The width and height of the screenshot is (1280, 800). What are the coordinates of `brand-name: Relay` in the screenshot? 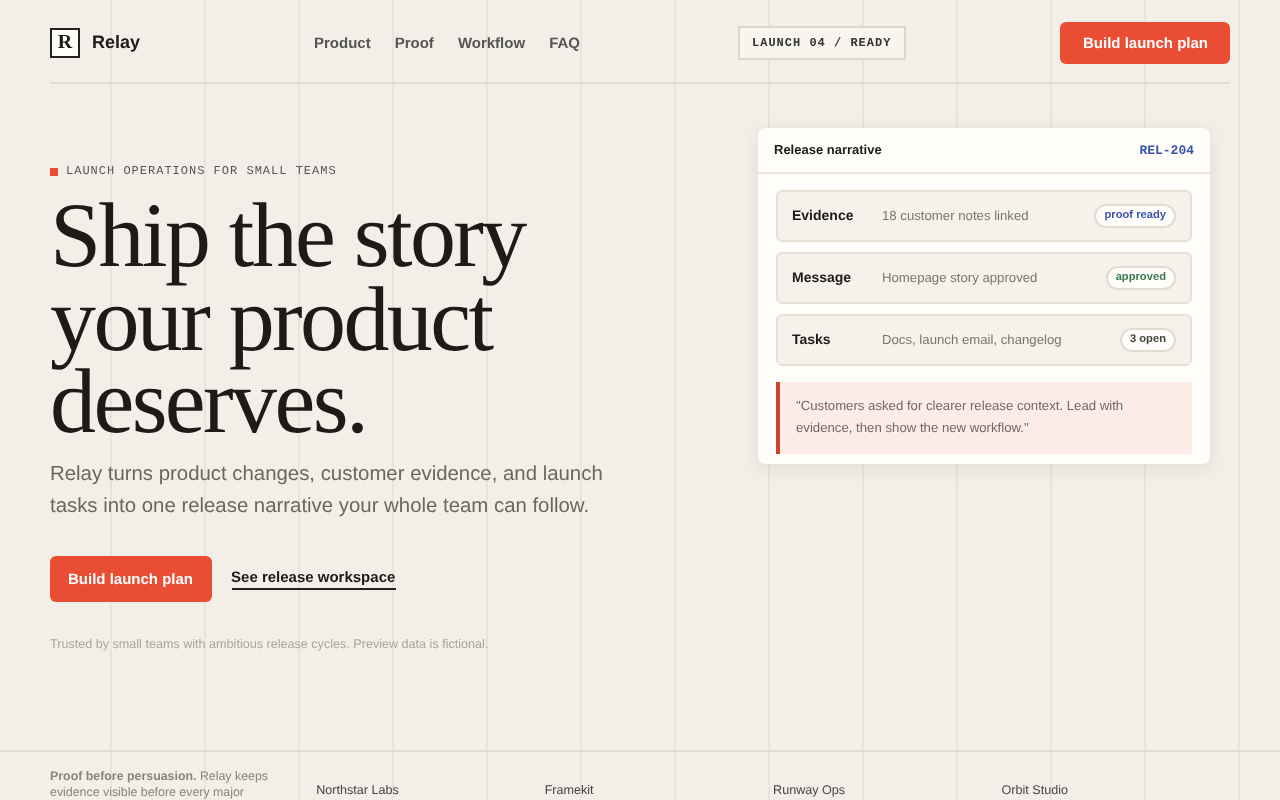 It's located at (116, 42).